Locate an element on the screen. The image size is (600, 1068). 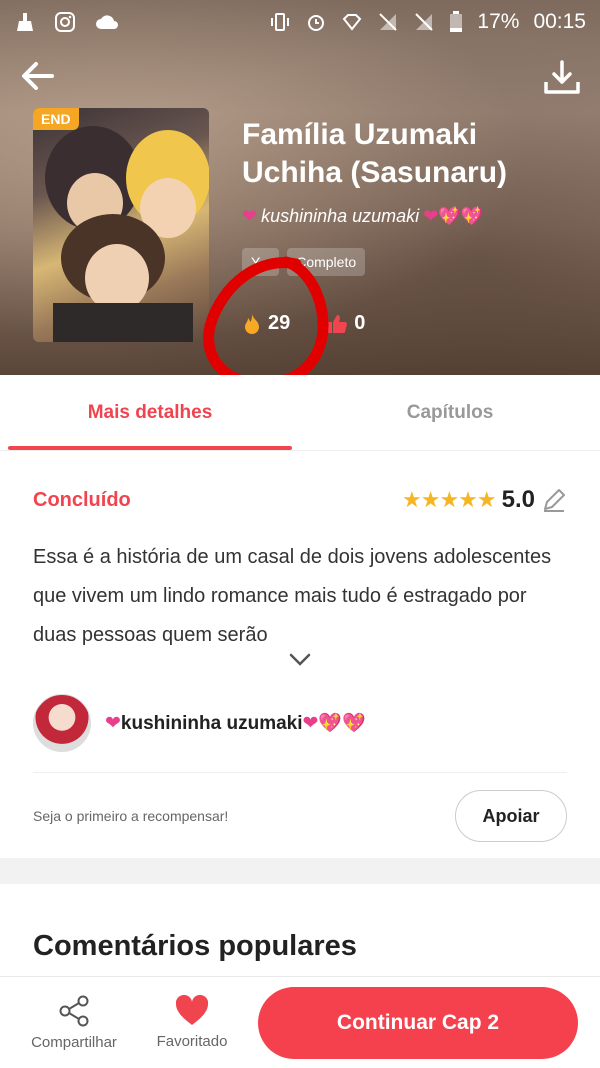
completion-status: Concluído is located at coordinates (82, 499).